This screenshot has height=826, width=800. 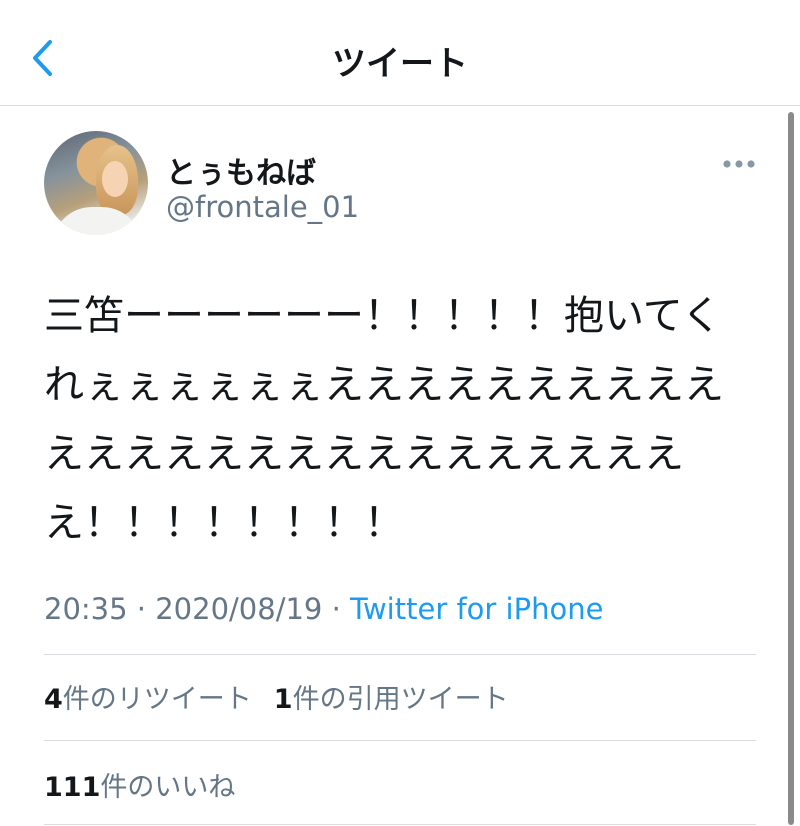 I want to click on retweet-stats-row: 4件のリツイート 1件の引用ツイート, so click(x=400, y=696).